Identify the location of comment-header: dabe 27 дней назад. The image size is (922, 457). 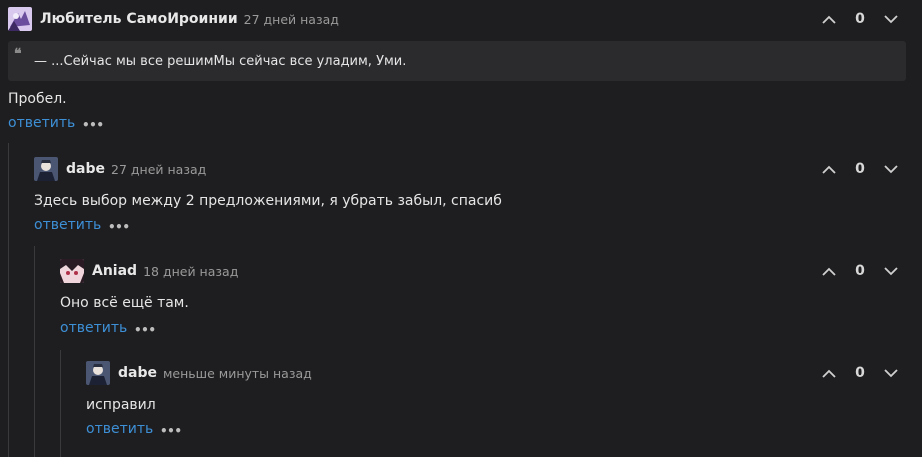
(120, 169).